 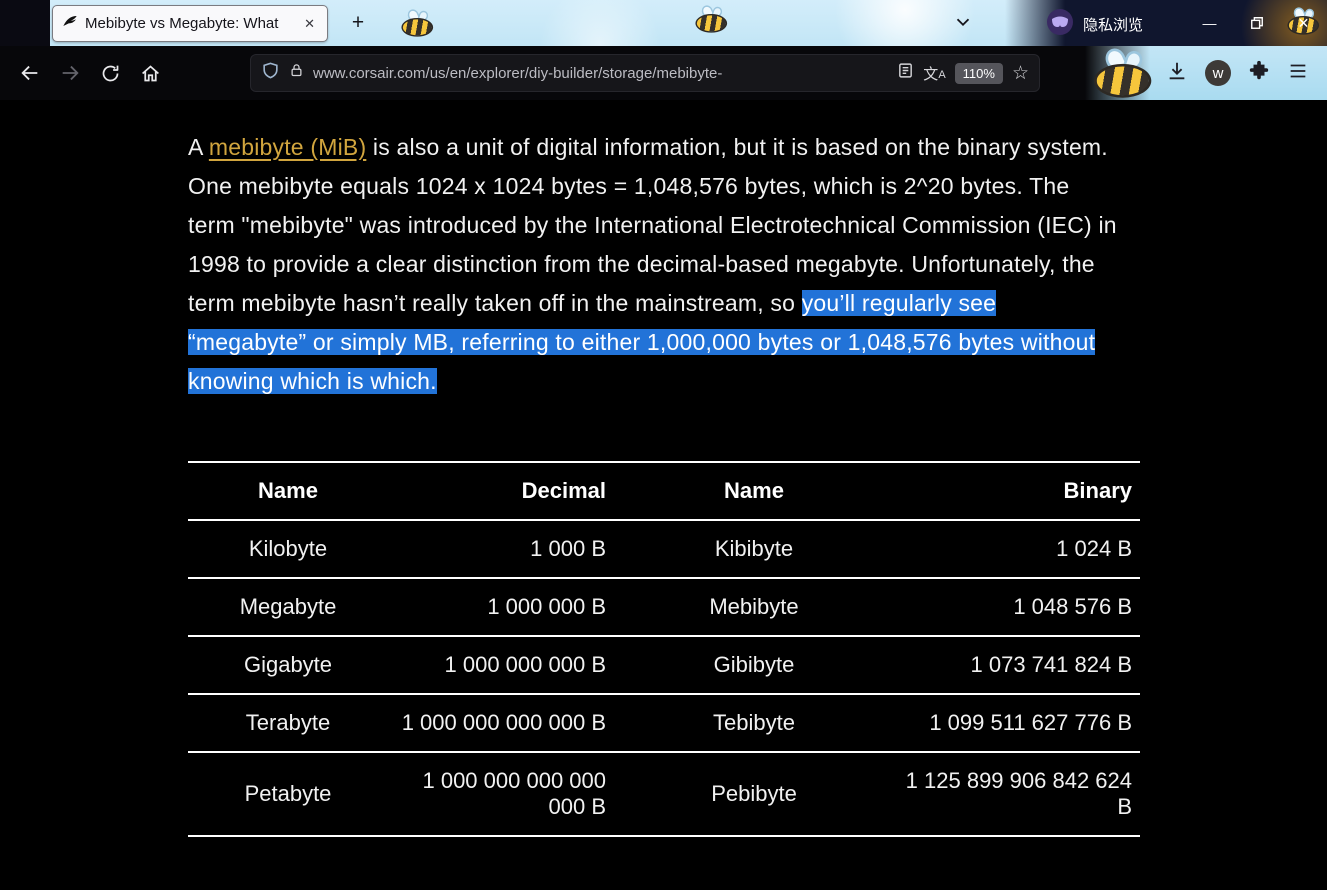 What do you see at coordinates (182, 23) in the screenshot?
I see `tab-title: Mebibyte vs Megabyte: What` at bounding box center [182, 23].